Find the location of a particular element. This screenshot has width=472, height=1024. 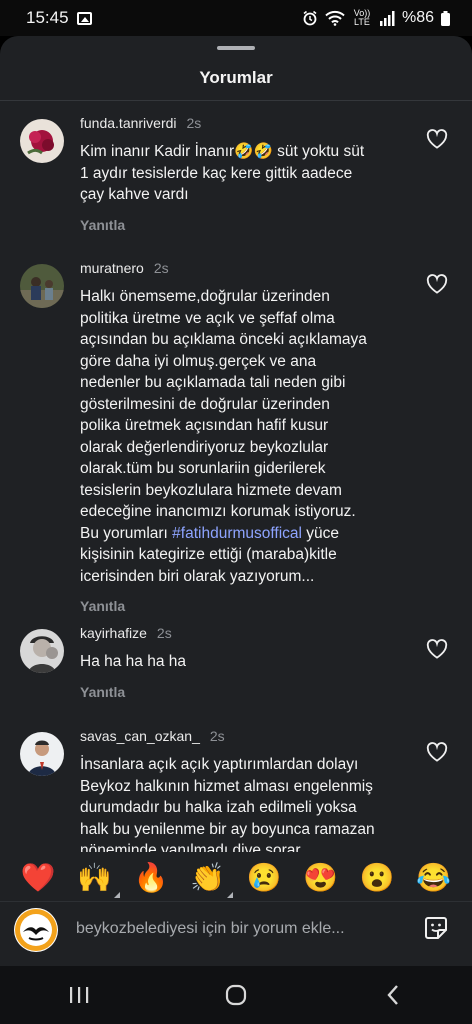

wifi-icon is located at coordinates (335, 18).